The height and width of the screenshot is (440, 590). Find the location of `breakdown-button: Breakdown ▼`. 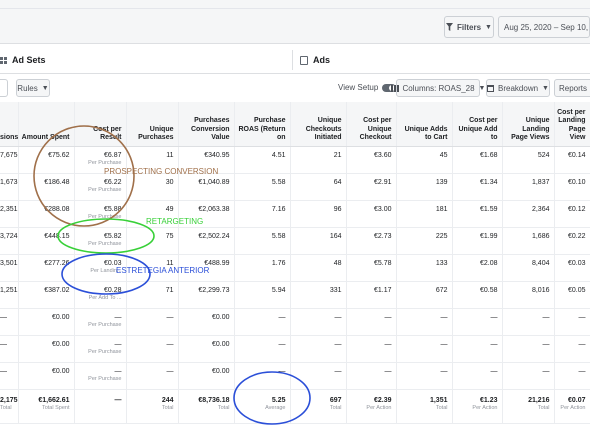

breakdown-button: Breakdown ▼ is located at coordinates (518, 88).